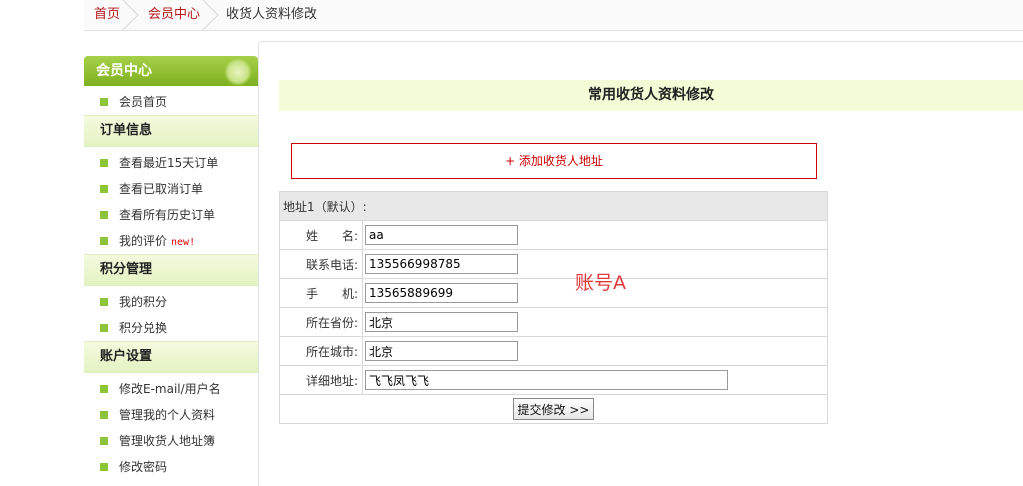  Describe the element at coordinates (553, 351) in the screenshot. I see `form-row-city: 所在城市:` at that location.